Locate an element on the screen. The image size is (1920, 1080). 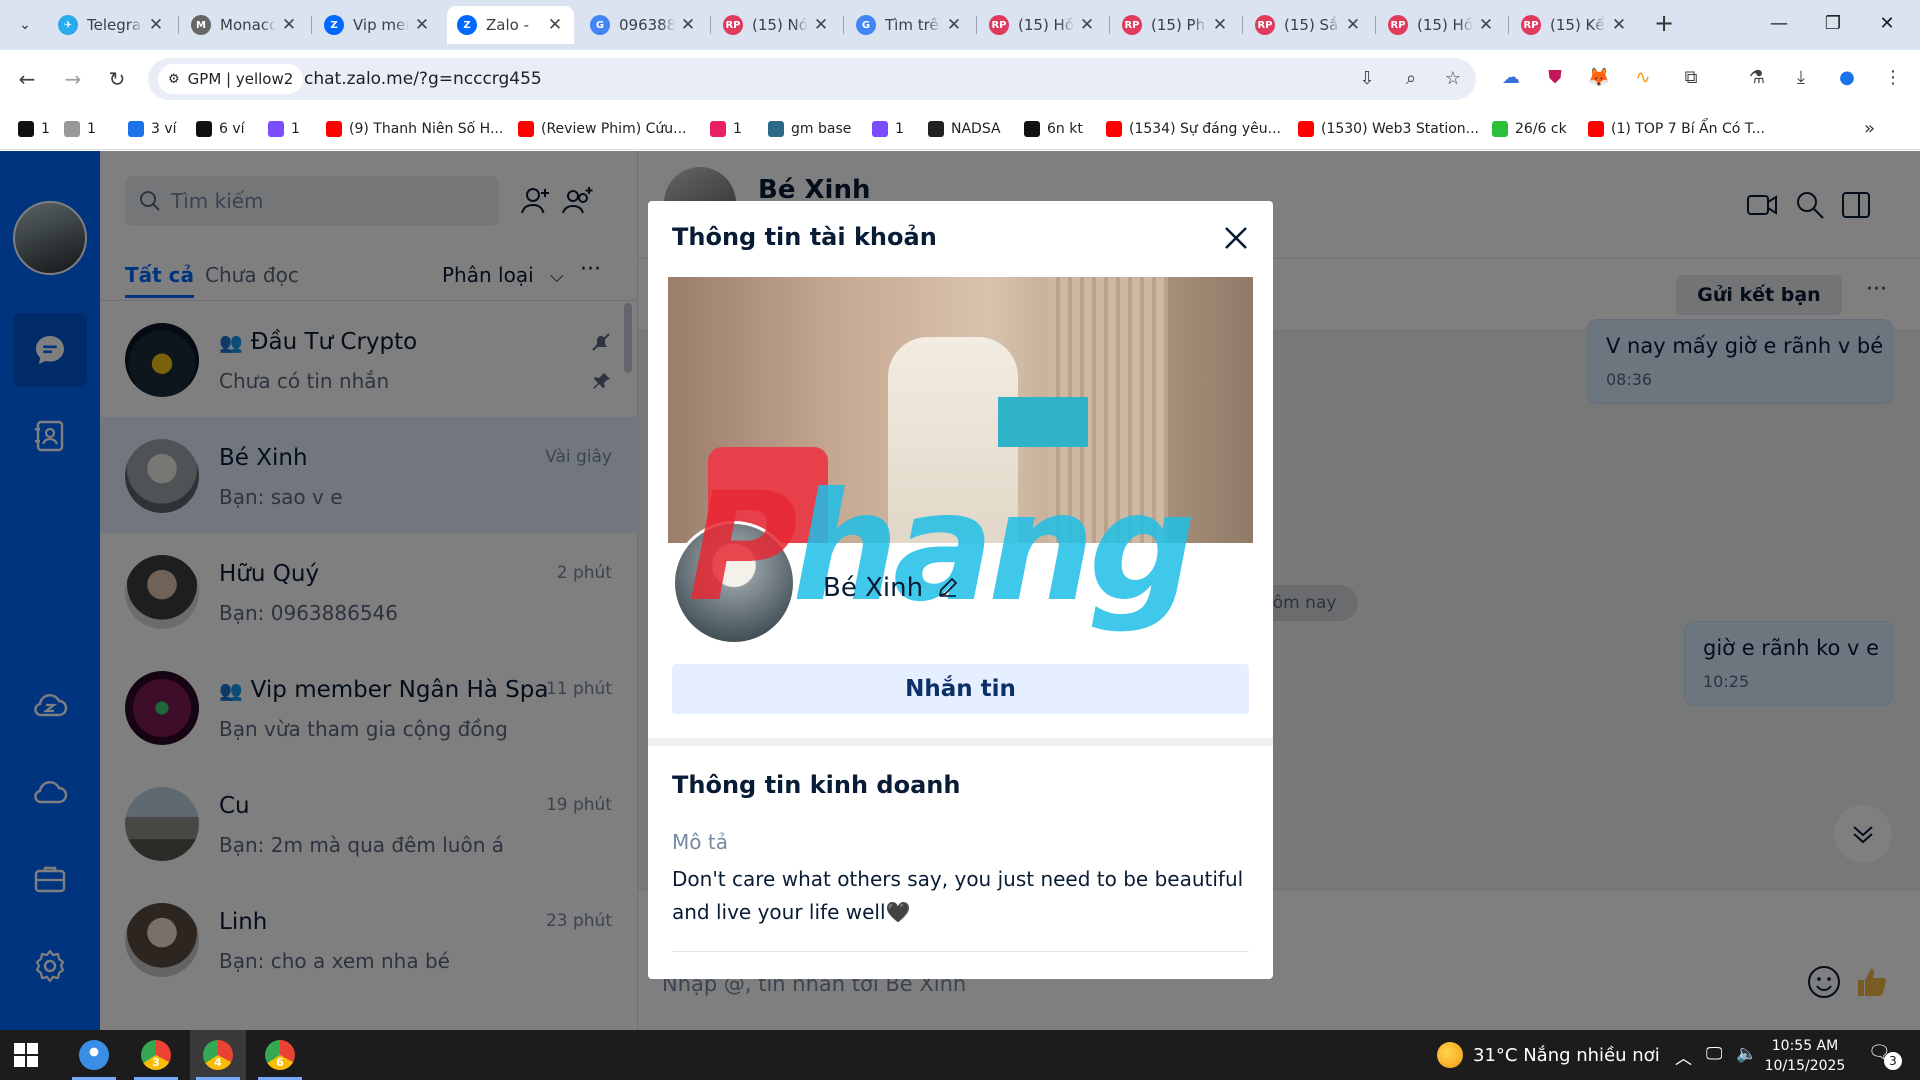
zoom-icon: ⌕ is located at coordinates (1411, 79).